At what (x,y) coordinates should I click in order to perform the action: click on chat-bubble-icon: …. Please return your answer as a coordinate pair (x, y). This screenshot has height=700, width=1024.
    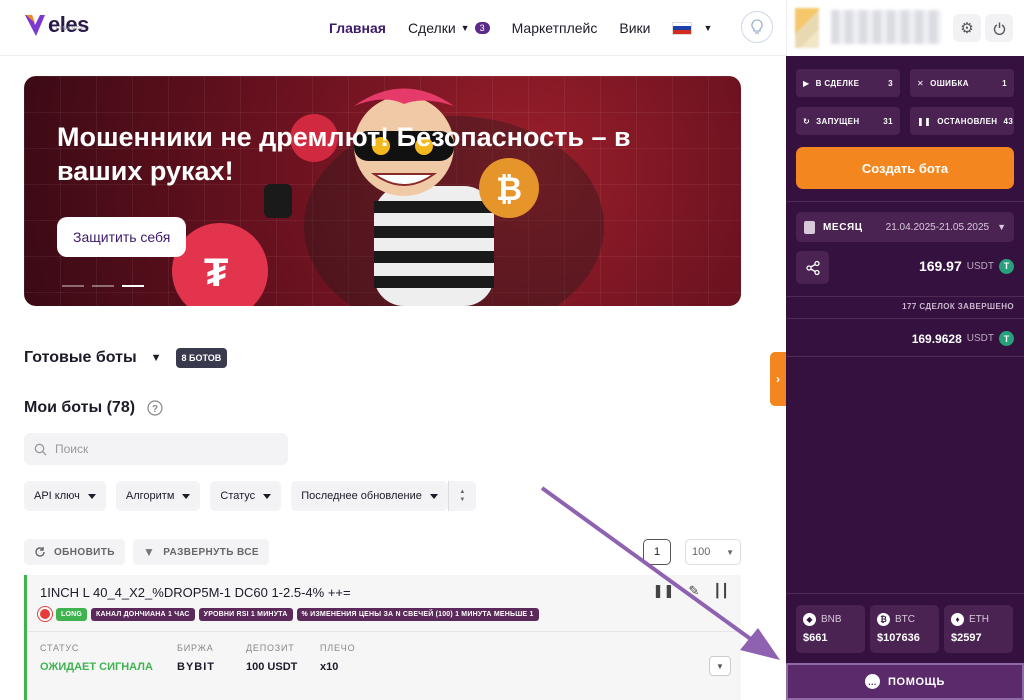
    Looking at the image, I should click on (873, 681).